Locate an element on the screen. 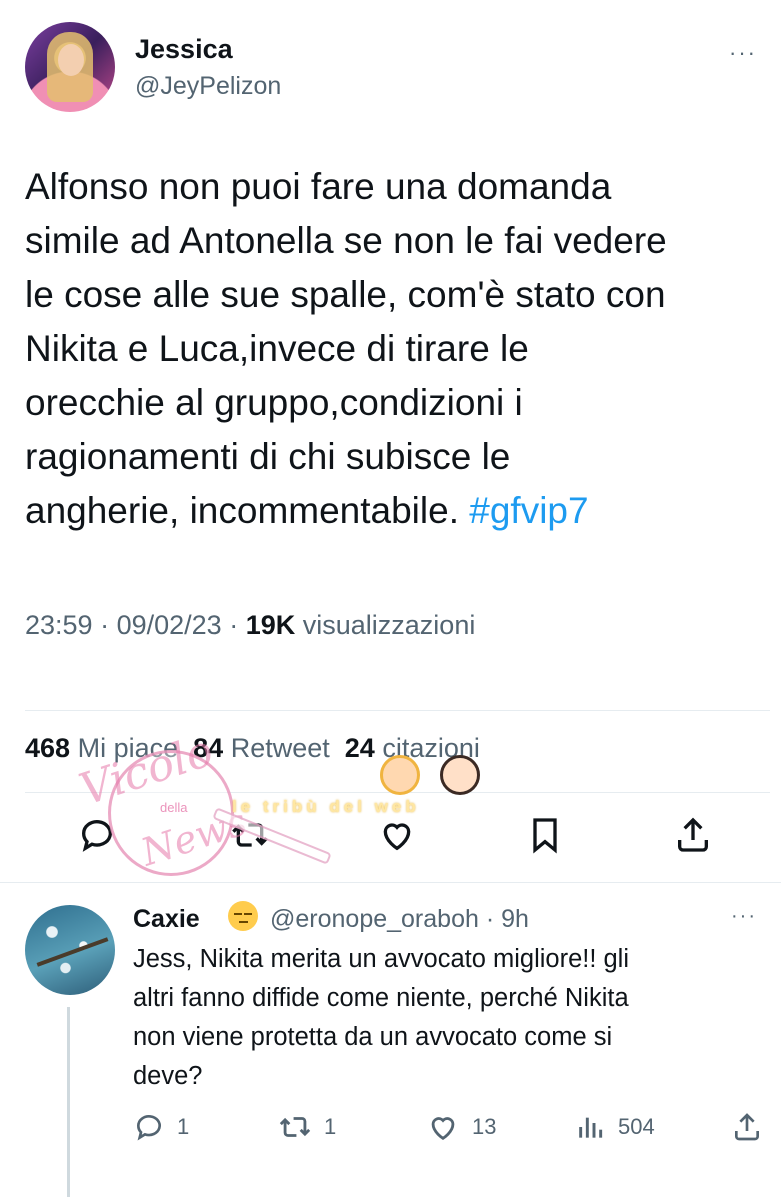  reply-avatar is located at coordinates (70, 950).